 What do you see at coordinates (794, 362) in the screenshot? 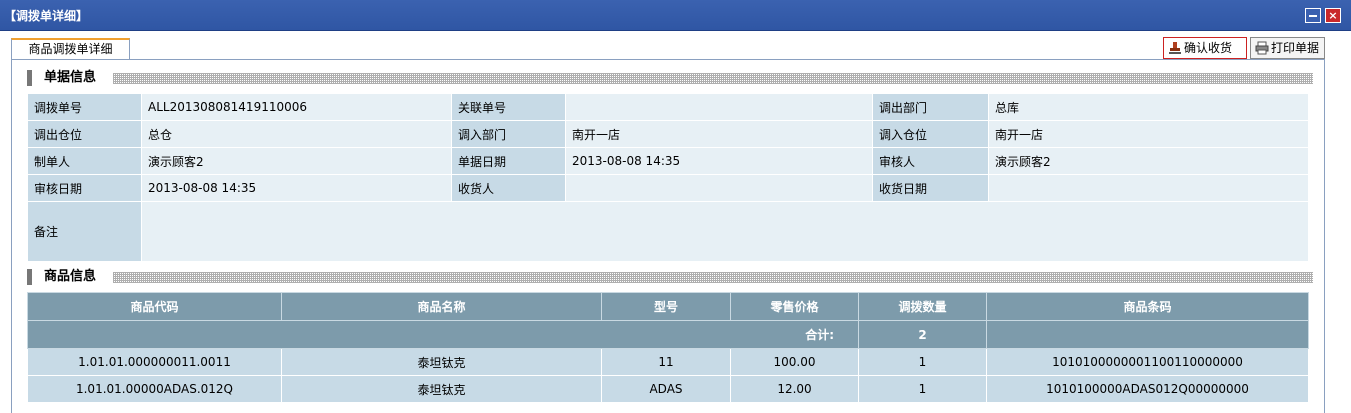
I see `table-cell: 100.00` at bounding box center [794, 362].